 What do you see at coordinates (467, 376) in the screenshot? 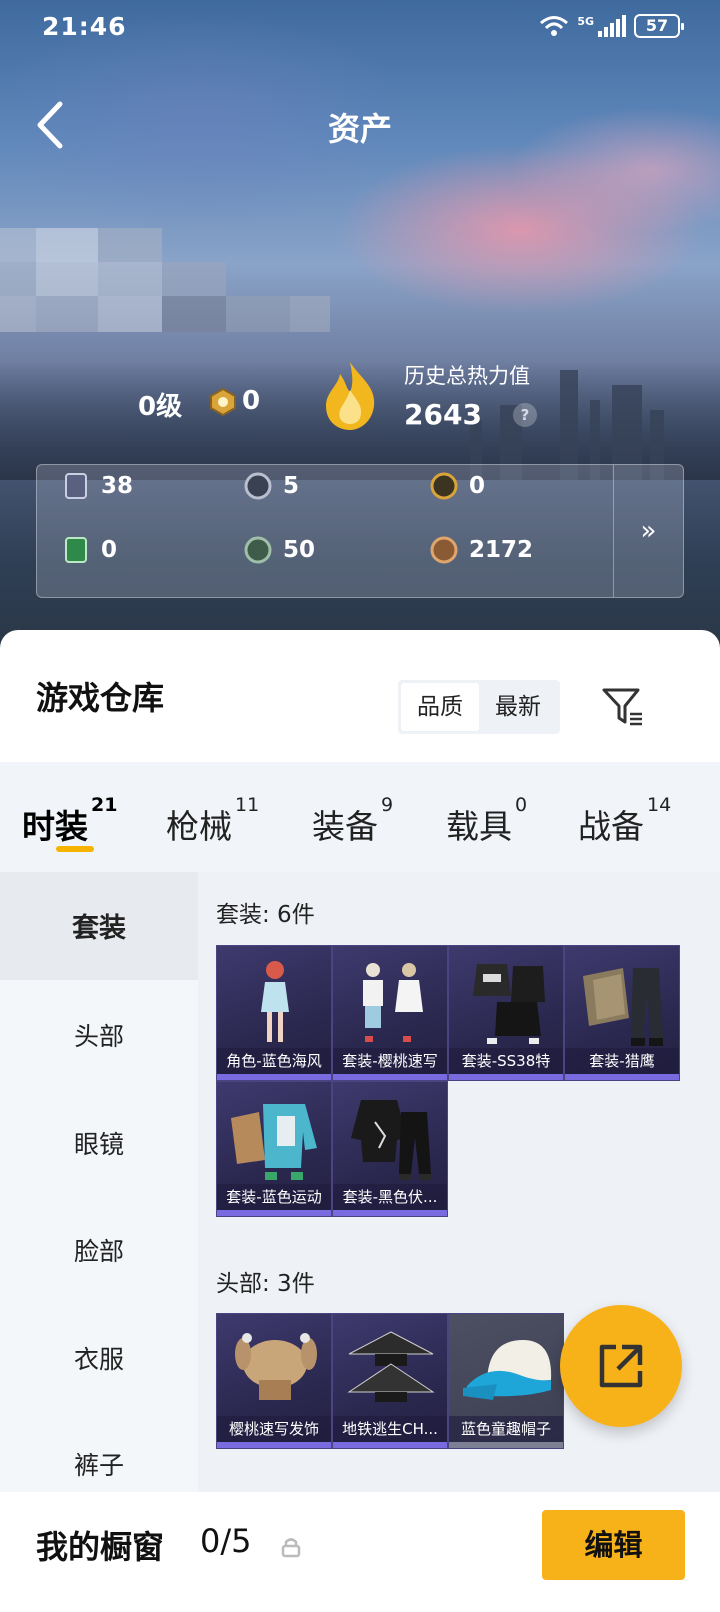
I see `heat-label: 历史总热力值` at bounding box center [467, 376].